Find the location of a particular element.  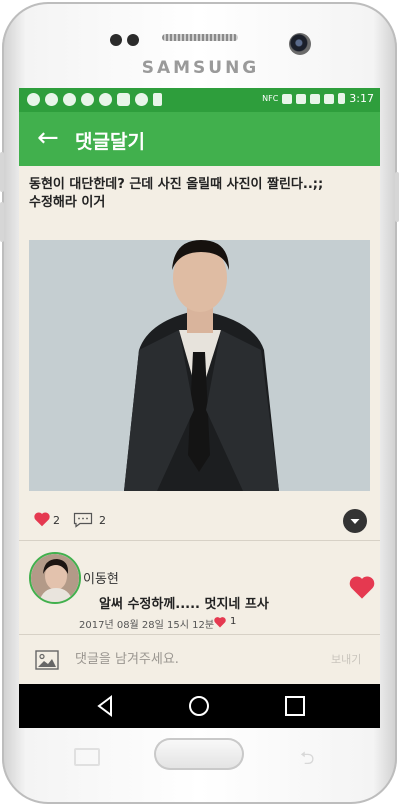

back-key: ⮌ is located at coordinates (307, 758).